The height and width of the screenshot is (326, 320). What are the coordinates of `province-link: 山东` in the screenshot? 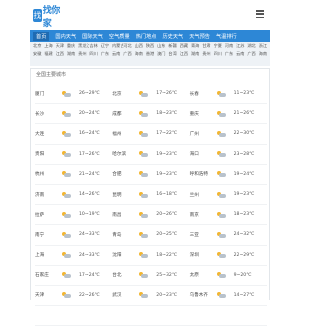 It's located at (162, 46).